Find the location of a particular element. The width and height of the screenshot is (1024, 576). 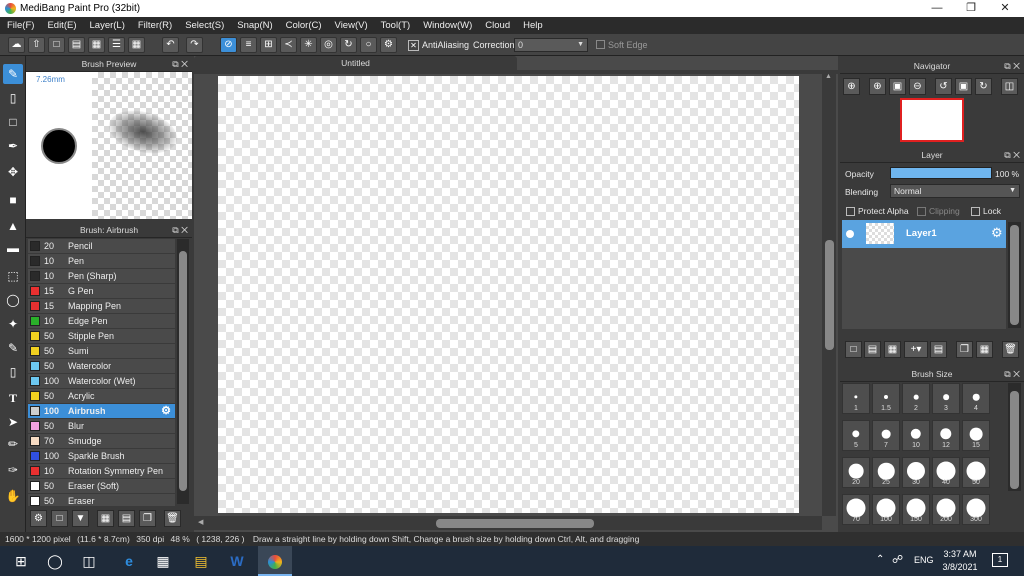

delete-layer-icon: 🗑 is located at coordinates (1010, 349).